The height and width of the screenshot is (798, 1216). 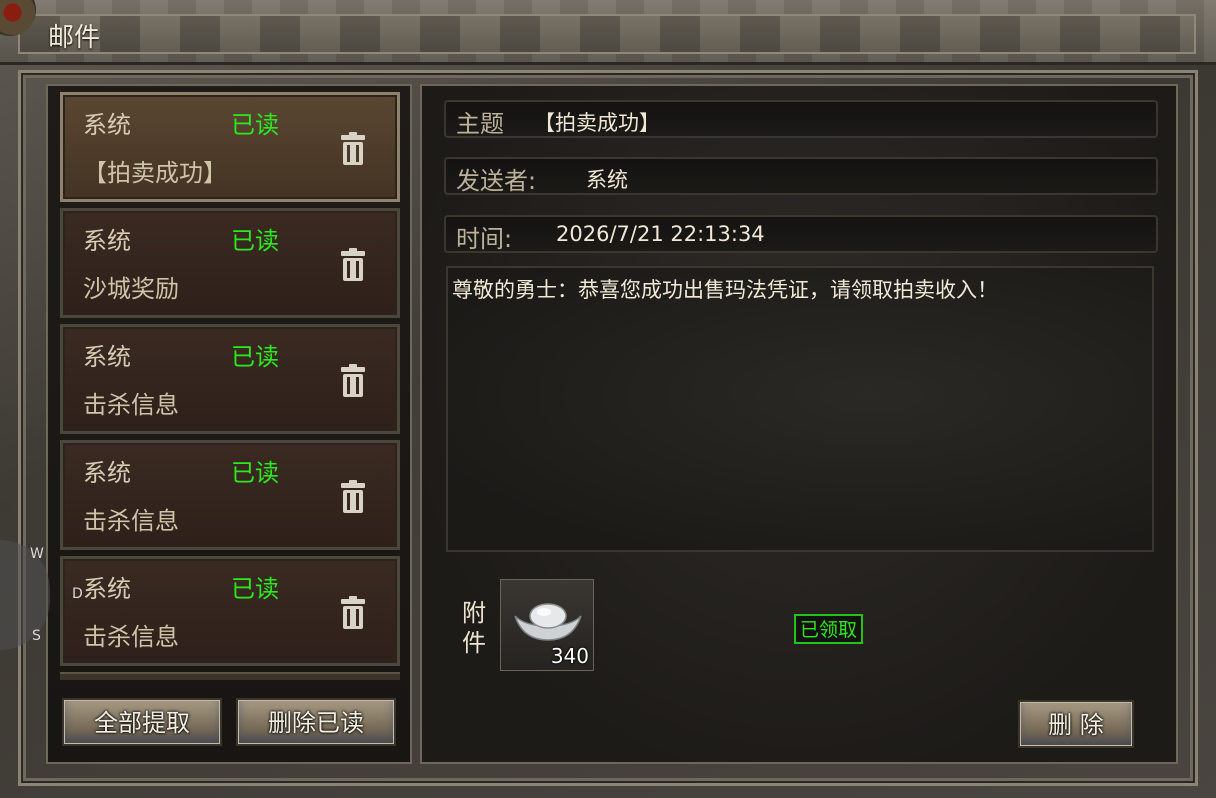 What do you see at coordinates (496, 181) in the screenshot?
I see `sender-label: 发送者:` at bounding box center [496, 181].